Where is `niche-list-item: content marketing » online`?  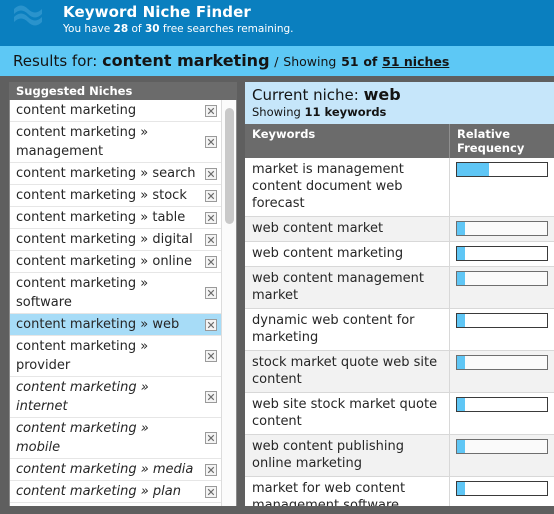 niche-list-item: content marketing » online is located at coordinates (116, 262).